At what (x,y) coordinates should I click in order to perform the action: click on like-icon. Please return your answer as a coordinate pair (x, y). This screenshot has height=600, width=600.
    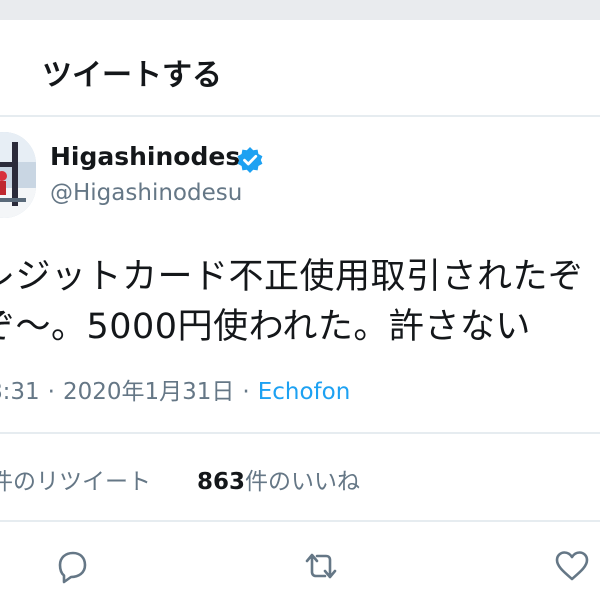
    Looking at the image, I should click on (572, 566).